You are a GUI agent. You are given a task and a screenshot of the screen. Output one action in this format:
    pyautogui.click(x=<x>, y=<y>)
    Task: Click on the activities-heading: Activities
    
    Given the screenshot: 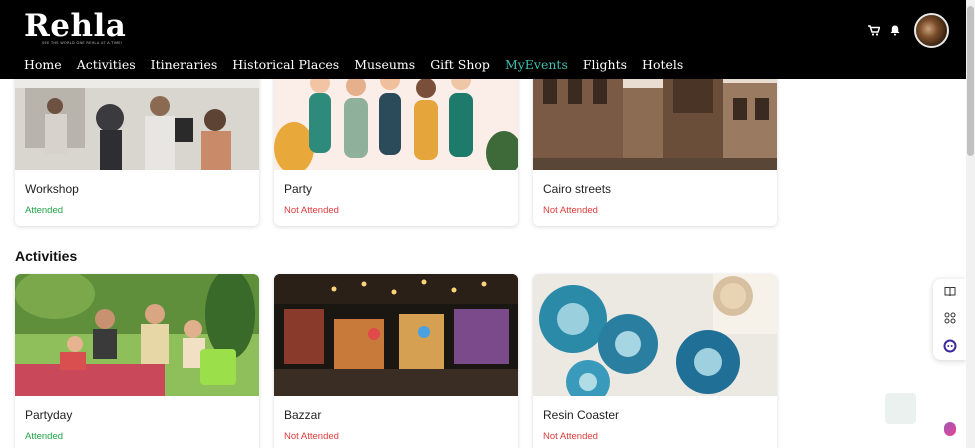 What is the action you would take?
    pyautogui.click(x=46, y=256)
    